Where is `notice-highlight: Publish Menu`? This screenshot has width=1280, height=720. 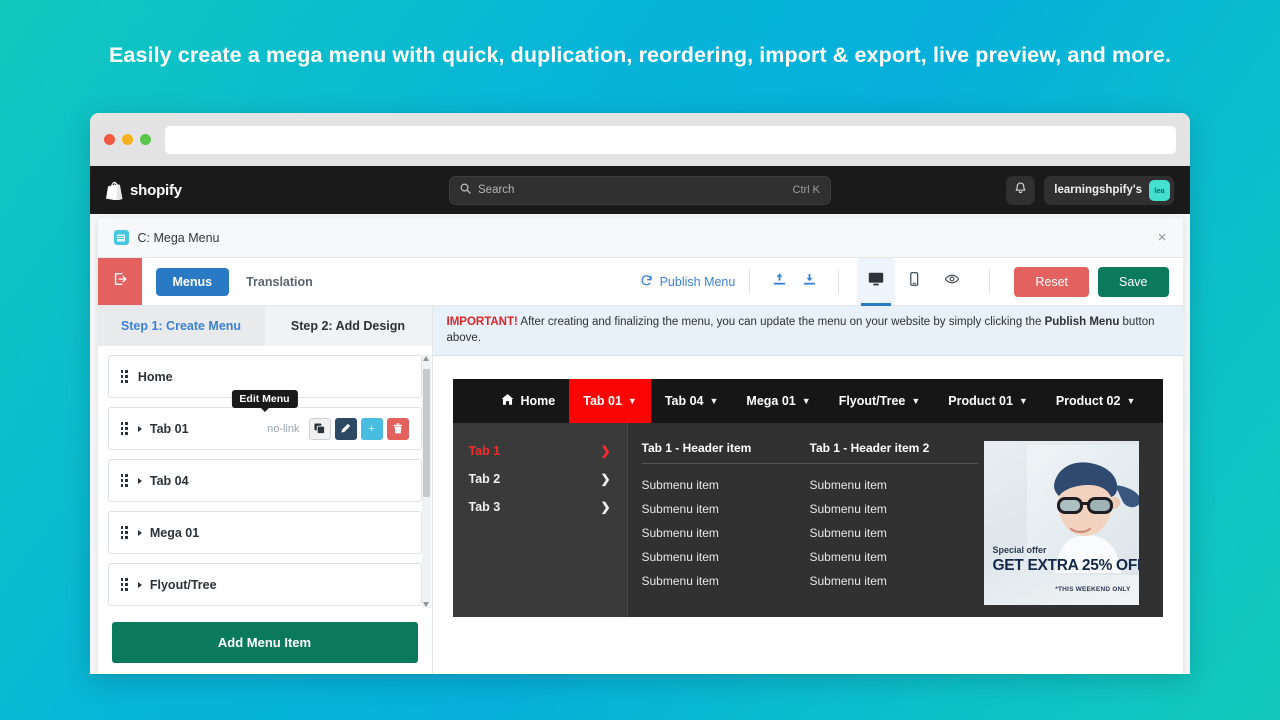
notice-highlight: Publish Menu is located at coordinates (1082, 322).